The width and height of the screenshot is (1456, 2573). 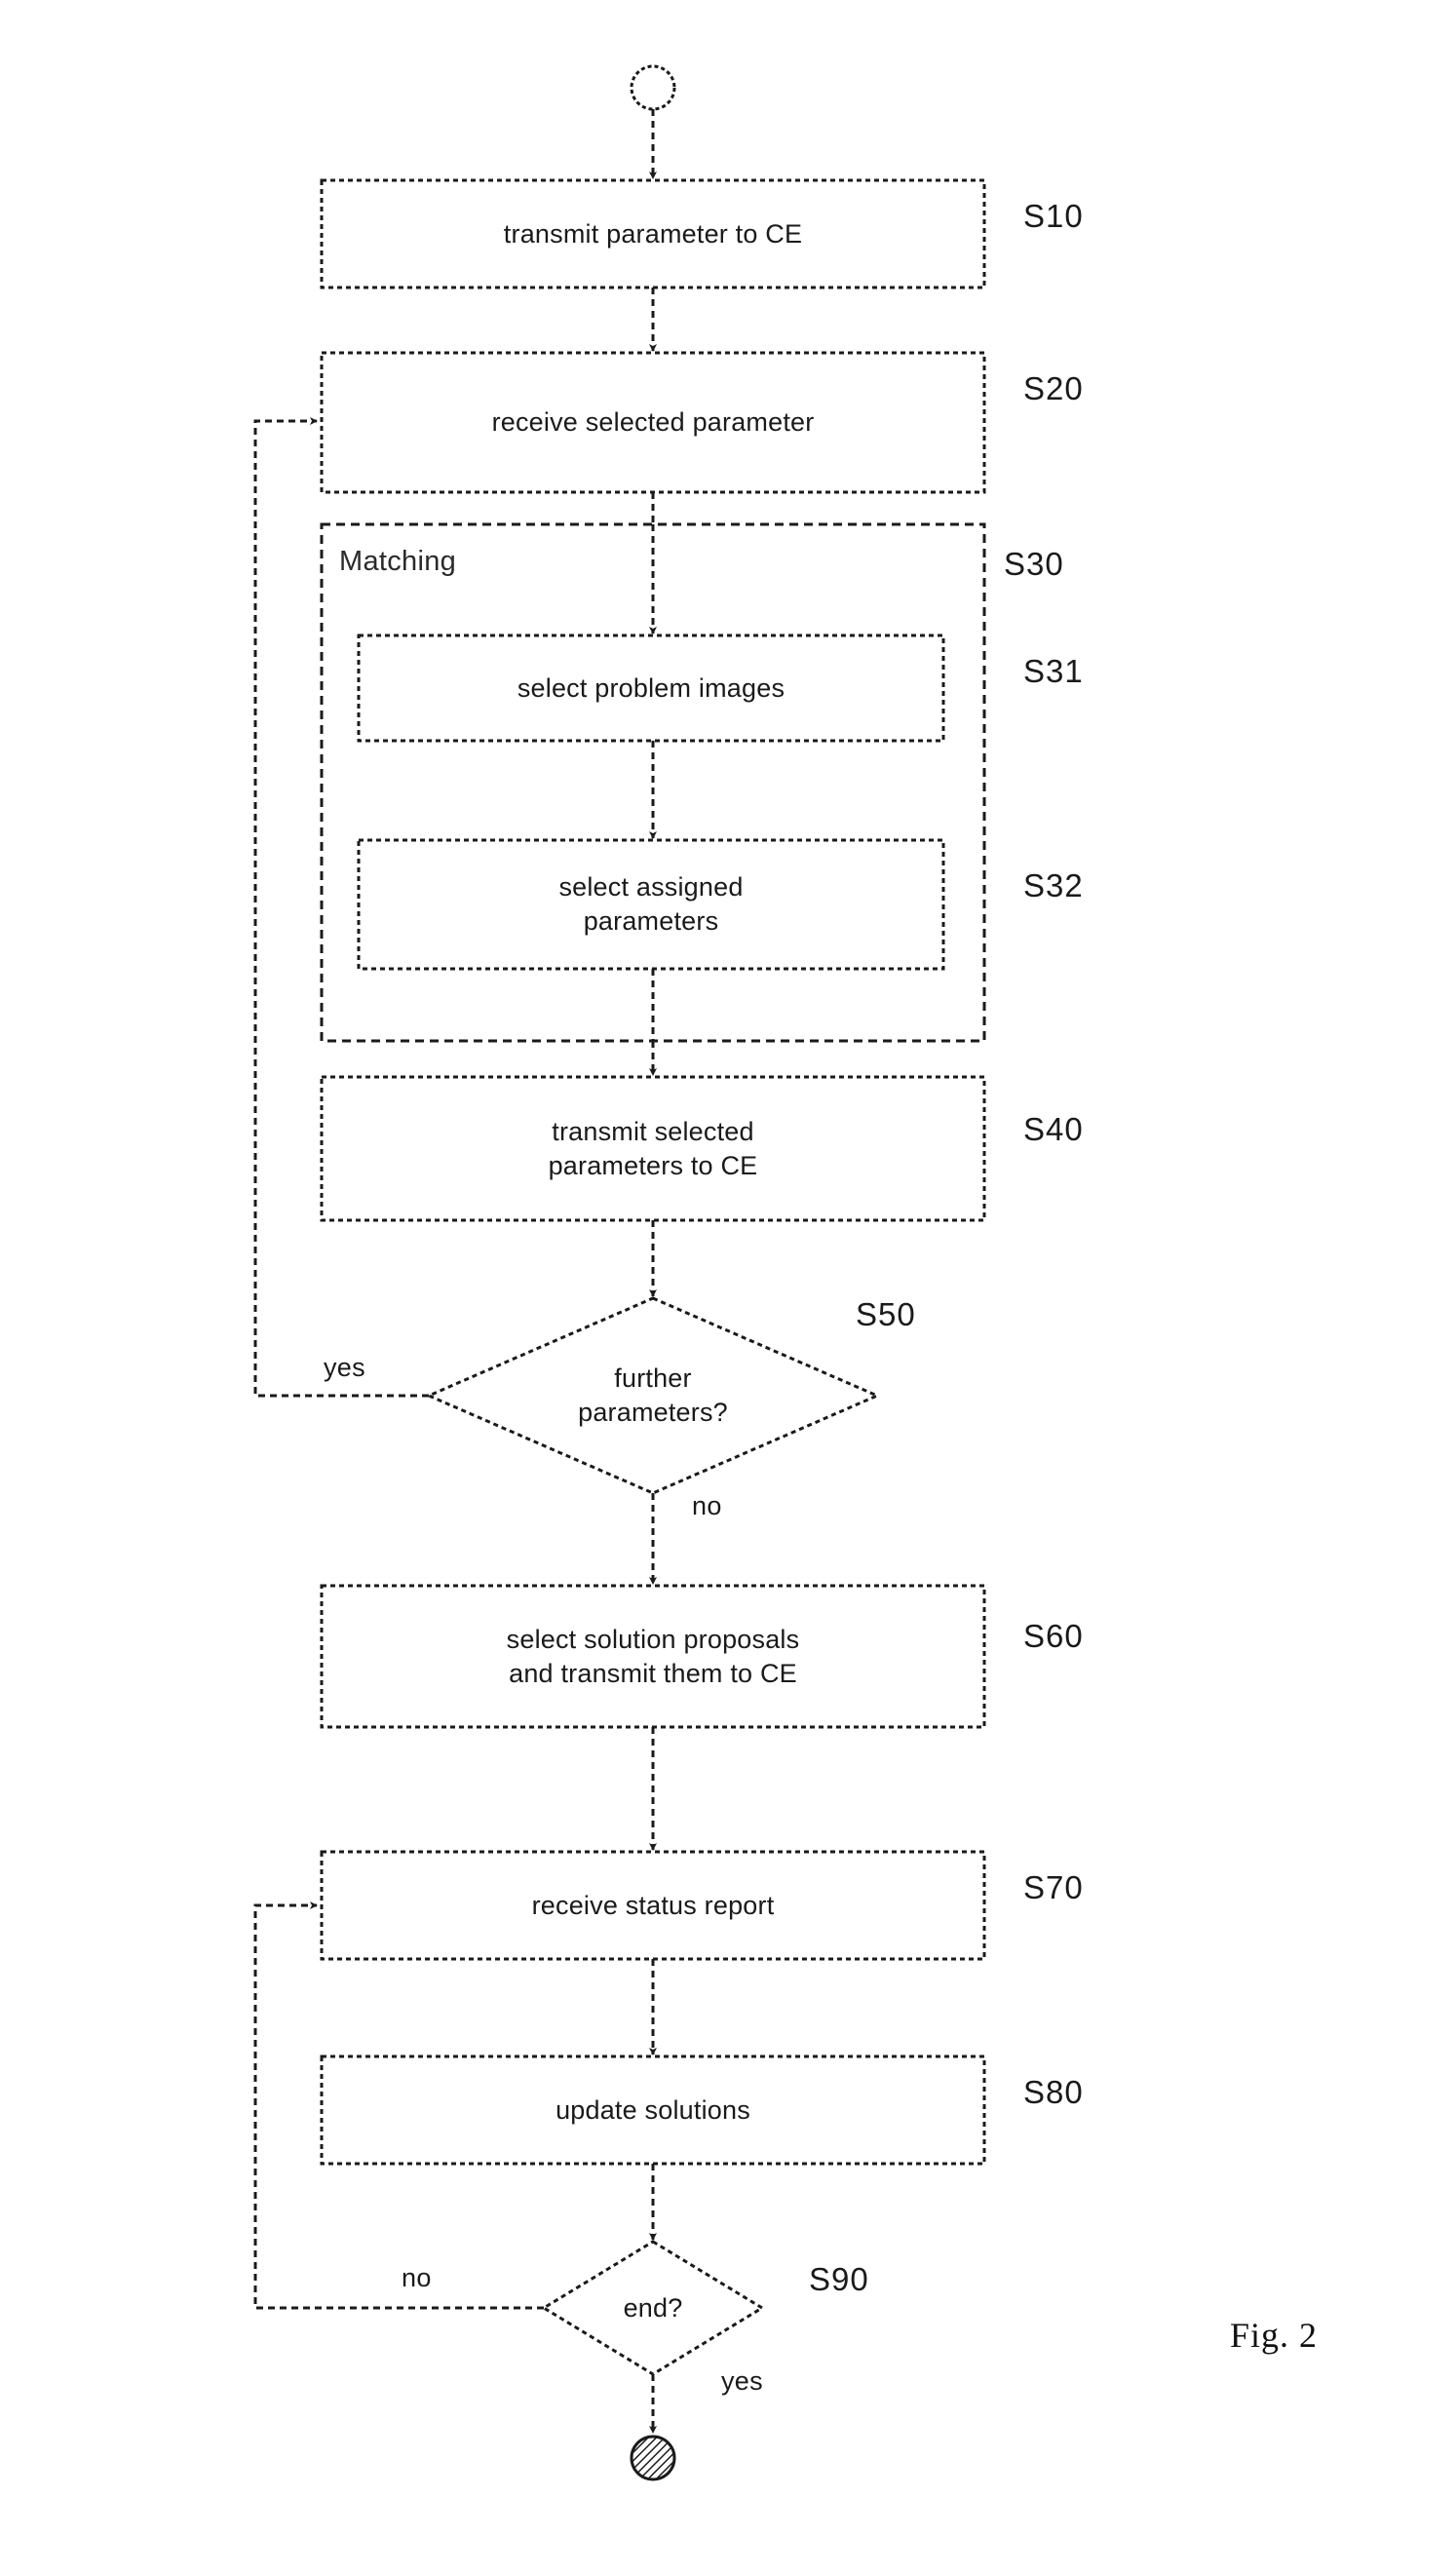 I want to click on edge-label-s90-no: no, so click(x=417, y=2277).